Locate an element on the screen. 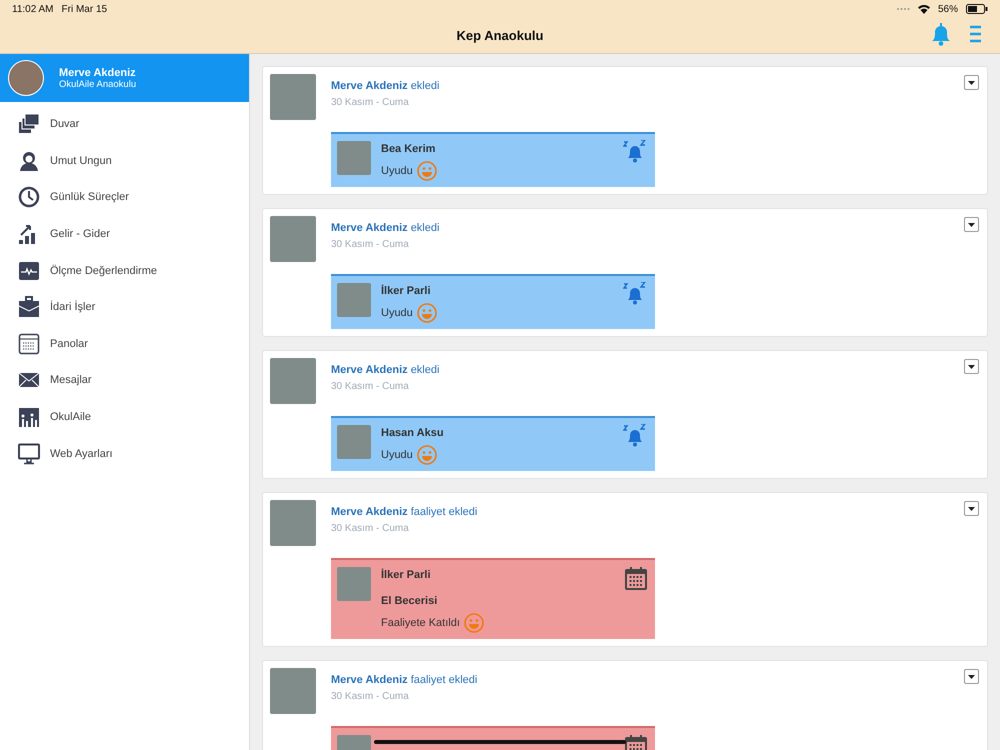  sidebar-item: Web Ayarları is located at coordinates (124, 453).